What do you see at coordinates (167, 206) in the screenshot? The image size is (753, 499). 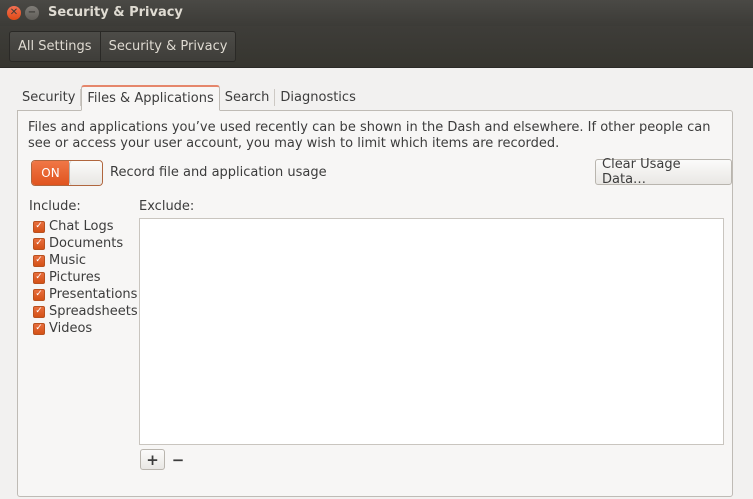 I see `exclude-heading: Exclude:` at bounding box center [167, 206].